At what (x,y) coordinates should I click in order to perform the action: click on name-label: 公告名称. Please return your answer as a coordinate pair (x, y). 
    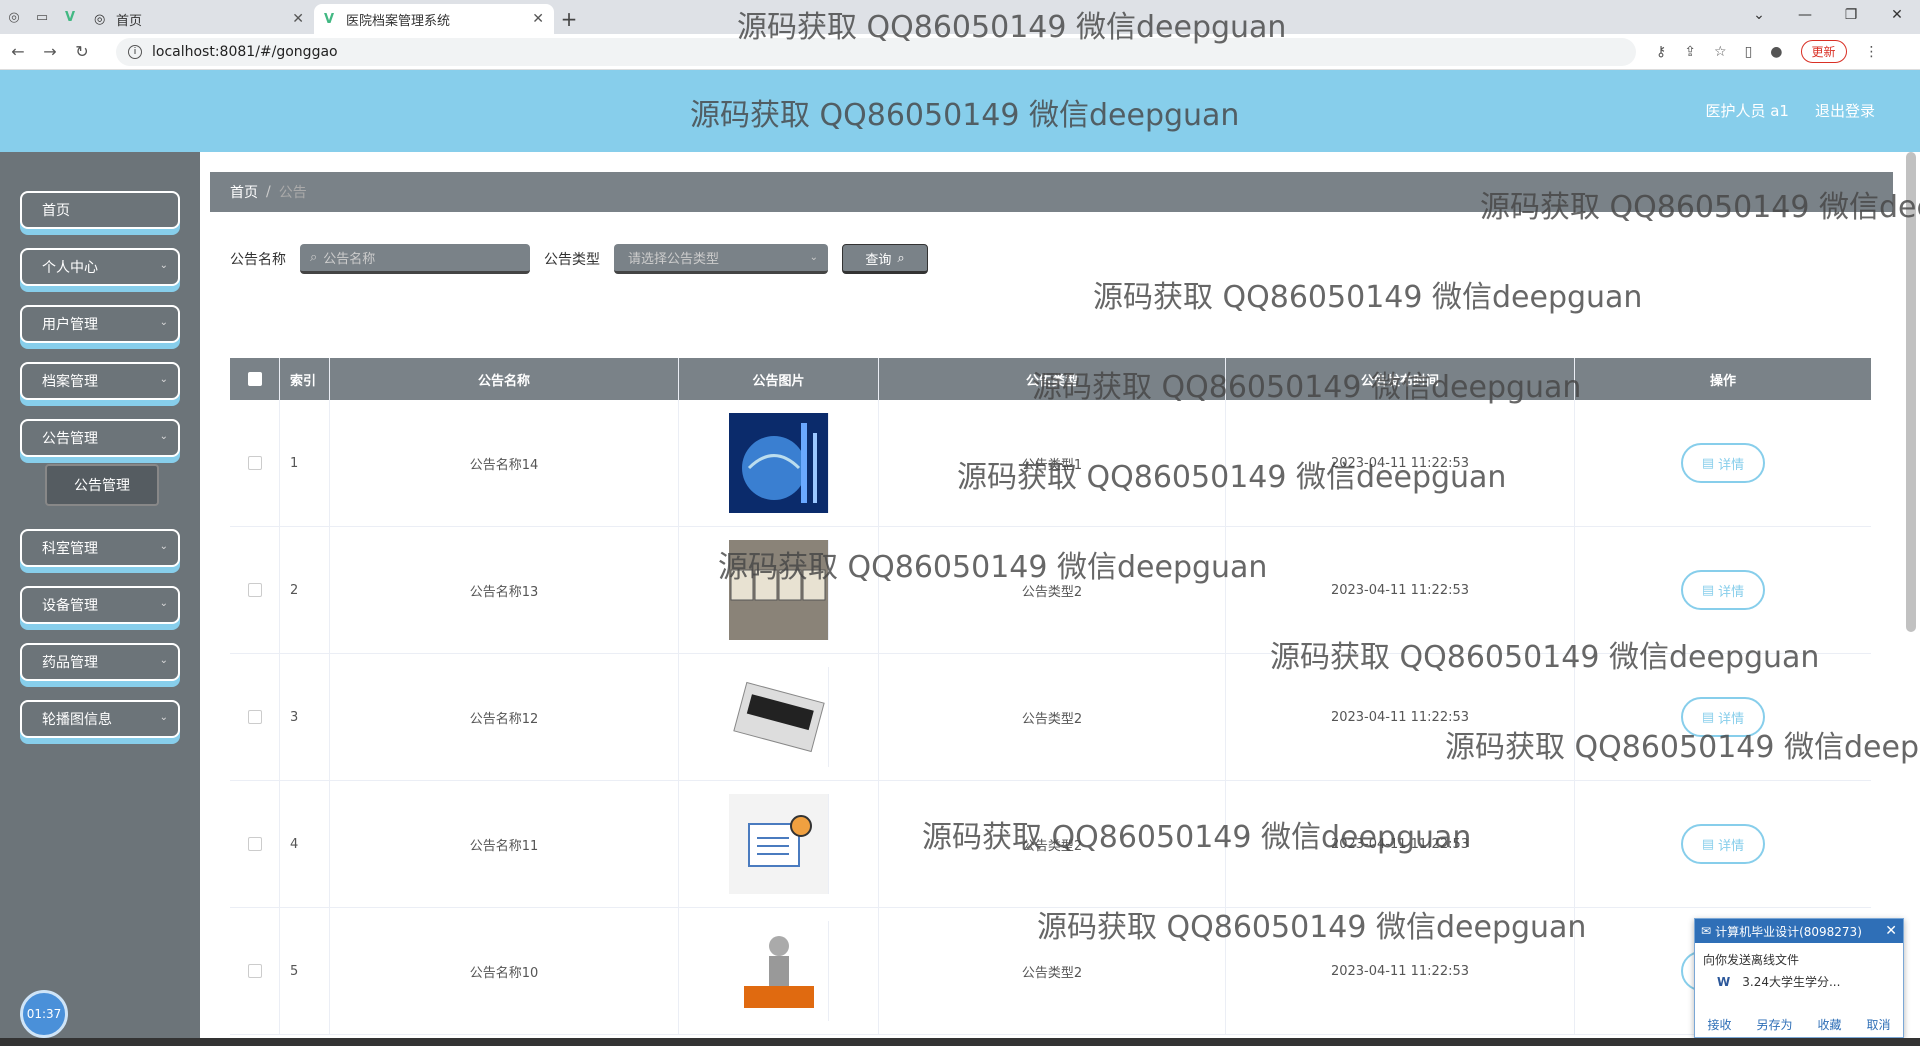
    Looking at the image, I should click on (258, 260).